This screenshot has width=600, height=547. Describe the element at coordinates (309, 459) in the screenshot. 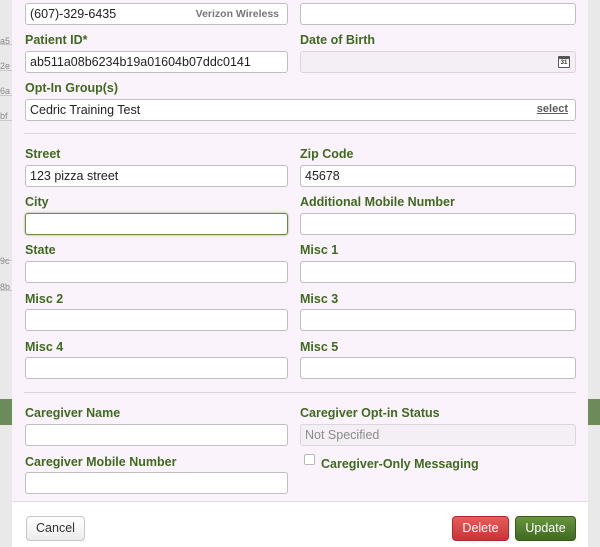

I see `caregiver-only-messaging-checkbox` at that location.